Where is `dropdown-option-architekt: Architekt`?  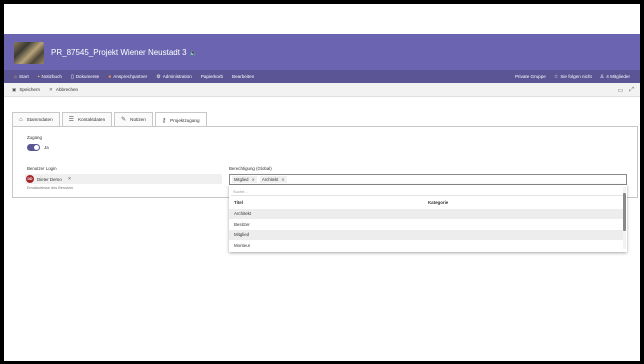 dropdown-option-architekt: Architekt is located at coordinates (426, 214).